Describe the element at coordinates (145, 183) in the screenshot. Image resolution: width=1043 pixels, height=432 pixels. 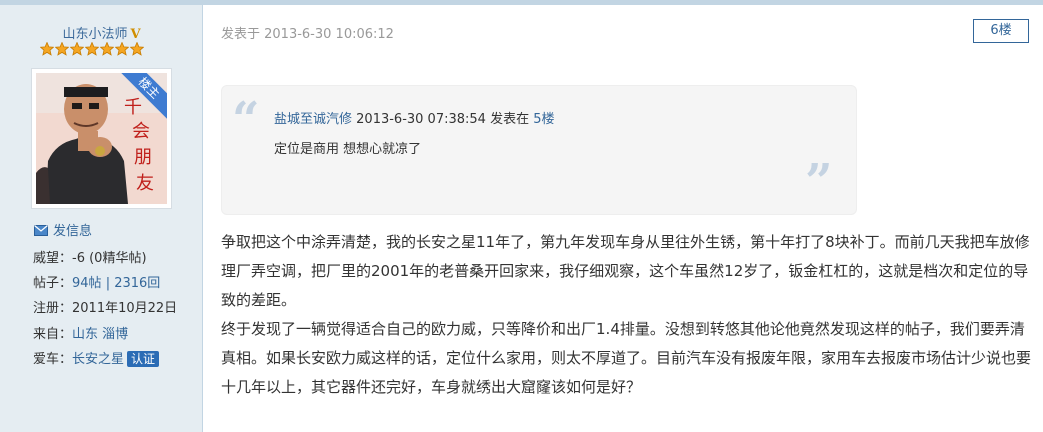
I see `svg-text: 友` at that location.